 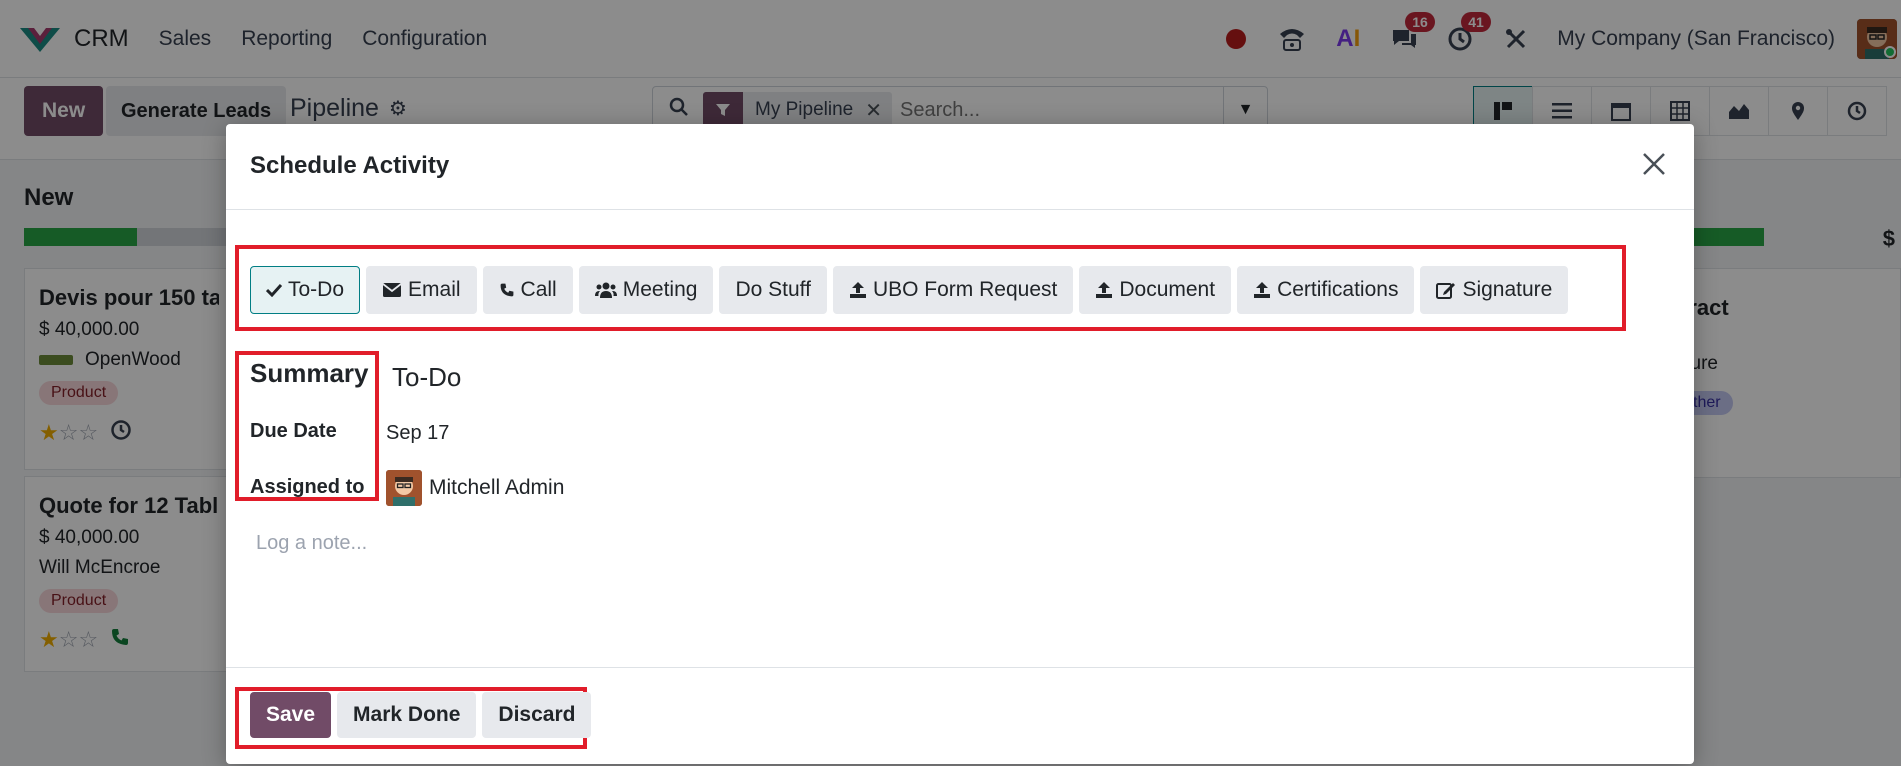 What do you see at coordinates (1654, 164) in the screenshot?
I see `close-icon` at bounding box center [1654, 164].